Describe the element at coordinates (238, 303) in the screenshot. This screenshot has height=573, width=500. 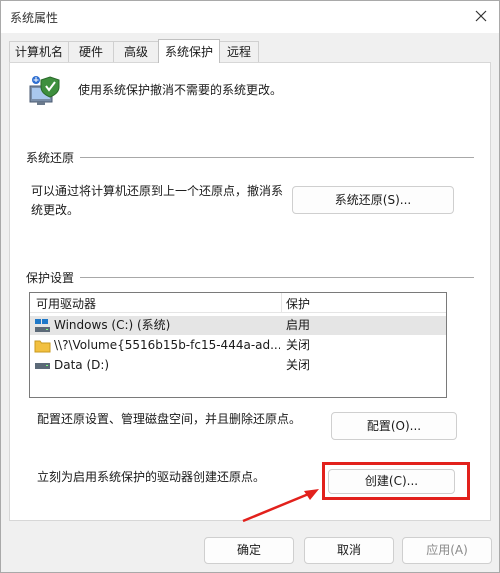
I see `drive-list-header: 可用驱动器 保护` at that location.